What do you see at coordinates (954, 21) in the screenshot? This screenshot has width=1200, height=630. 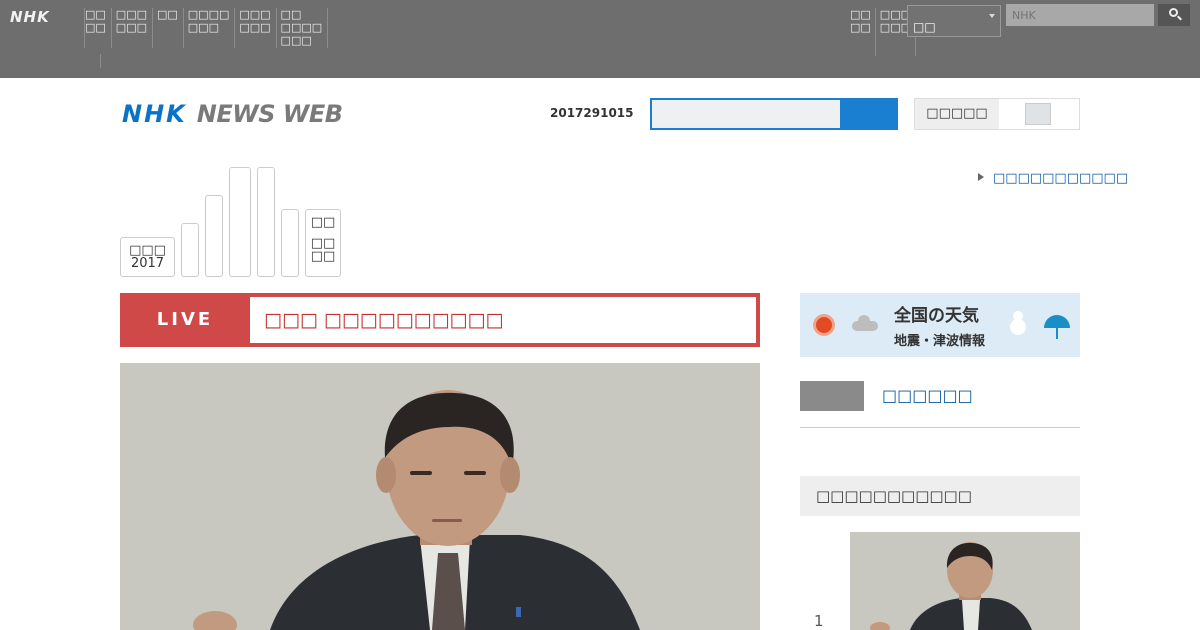 I see `region-select: □□` at bounding box center [954, 21].